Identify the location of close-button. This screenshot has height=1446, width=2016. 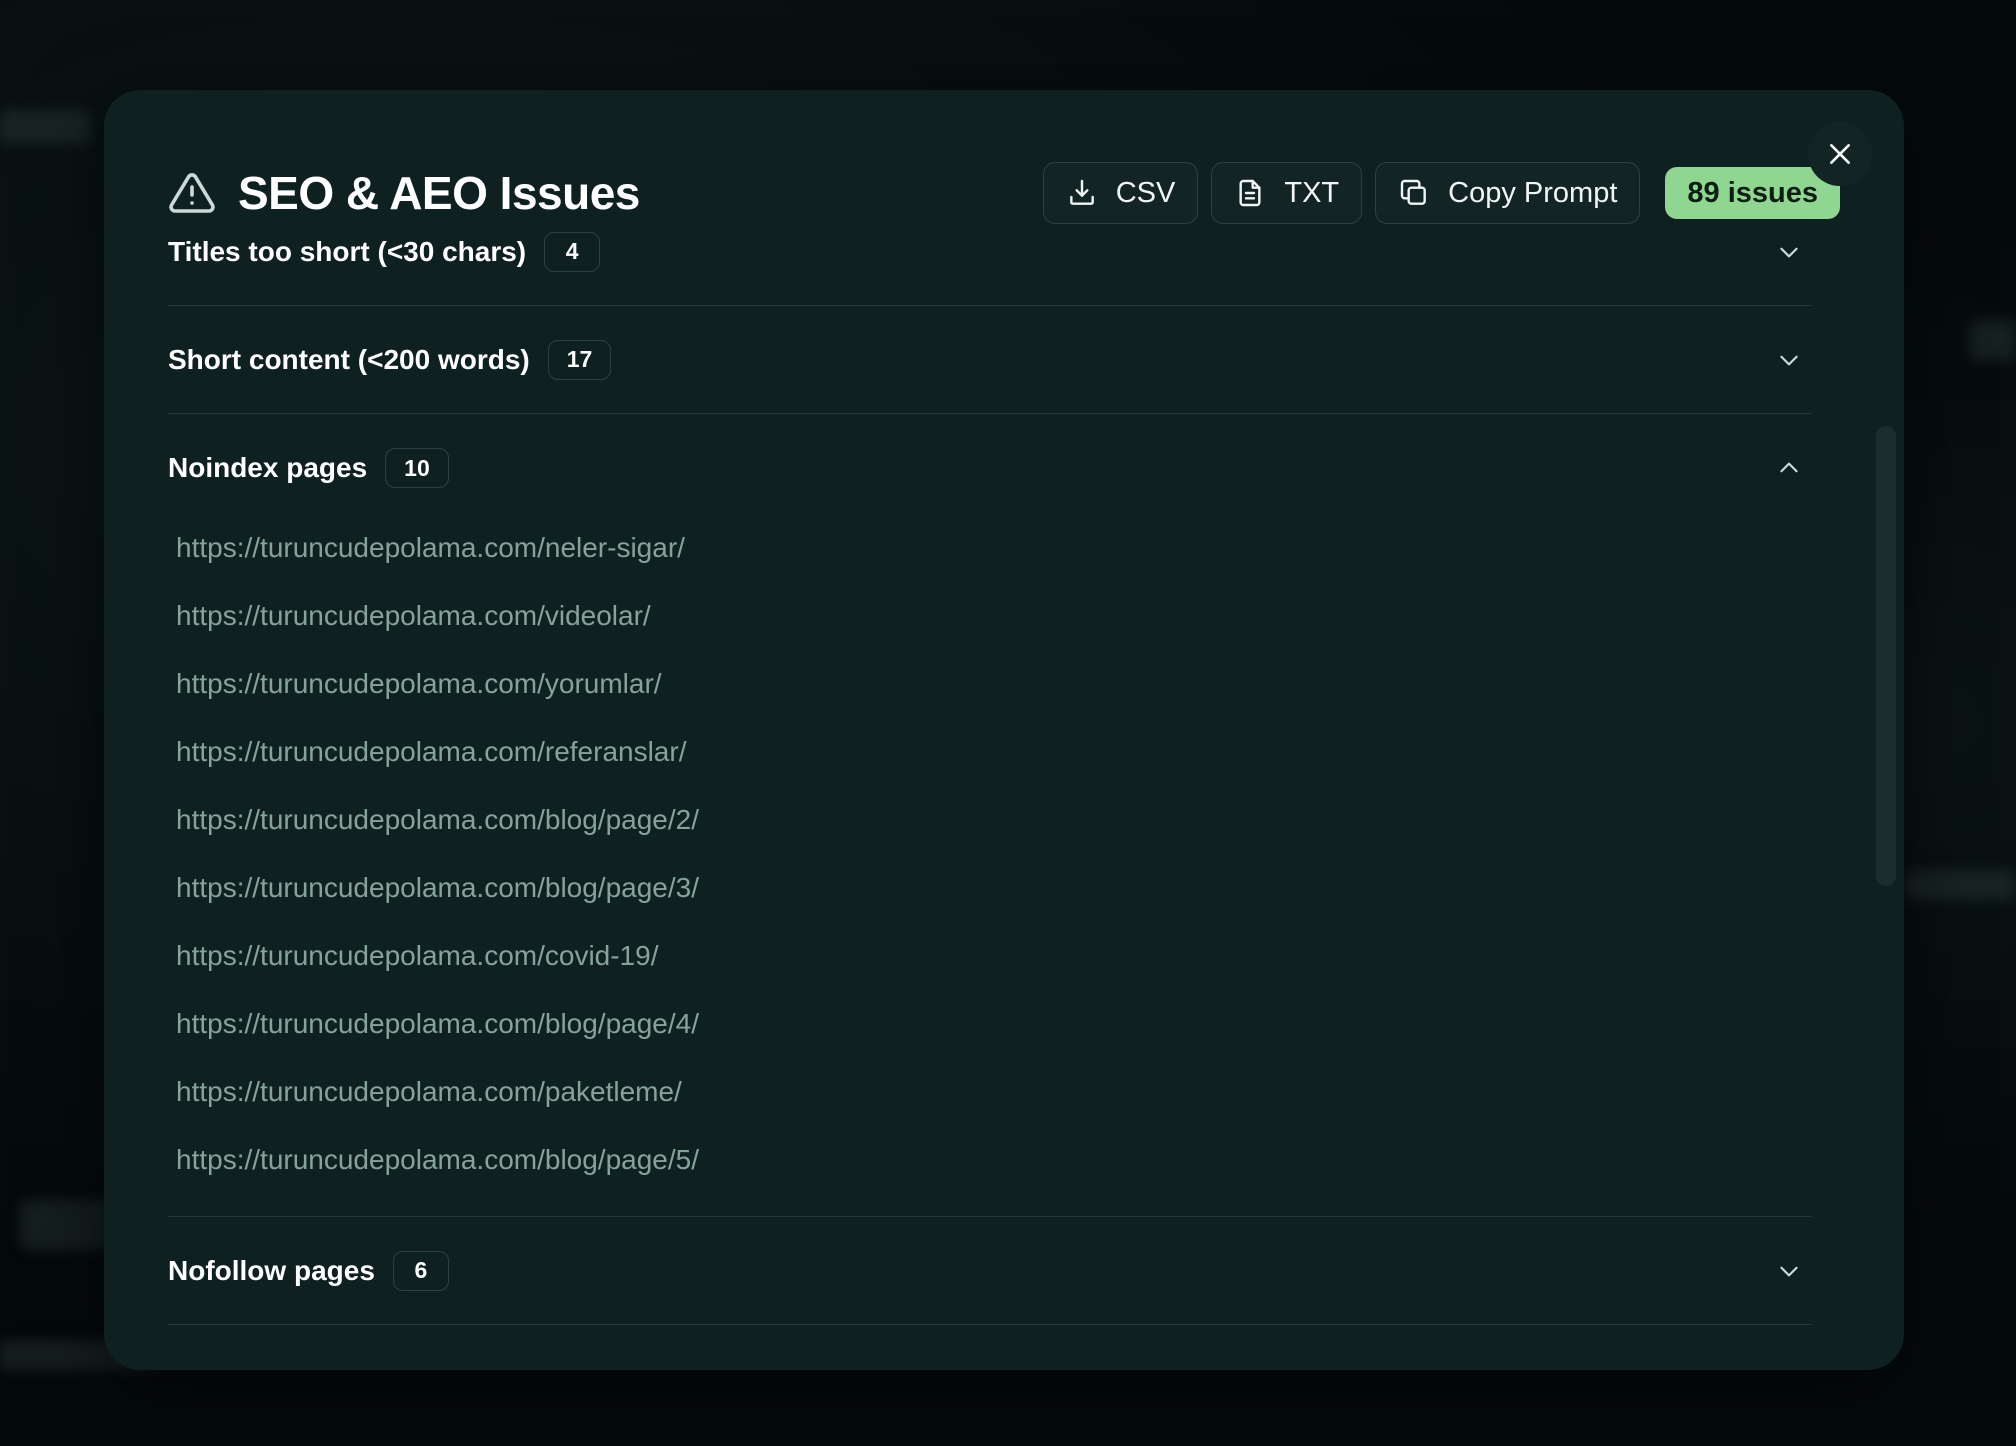
(1840, 154).